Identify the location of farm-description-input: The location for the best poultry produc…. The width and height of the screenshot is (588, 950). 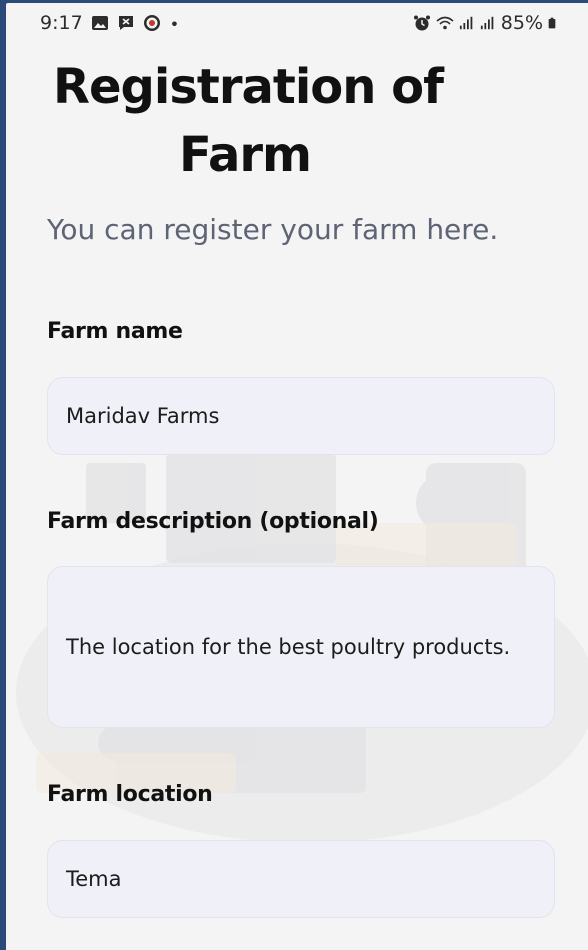
(301, 647).